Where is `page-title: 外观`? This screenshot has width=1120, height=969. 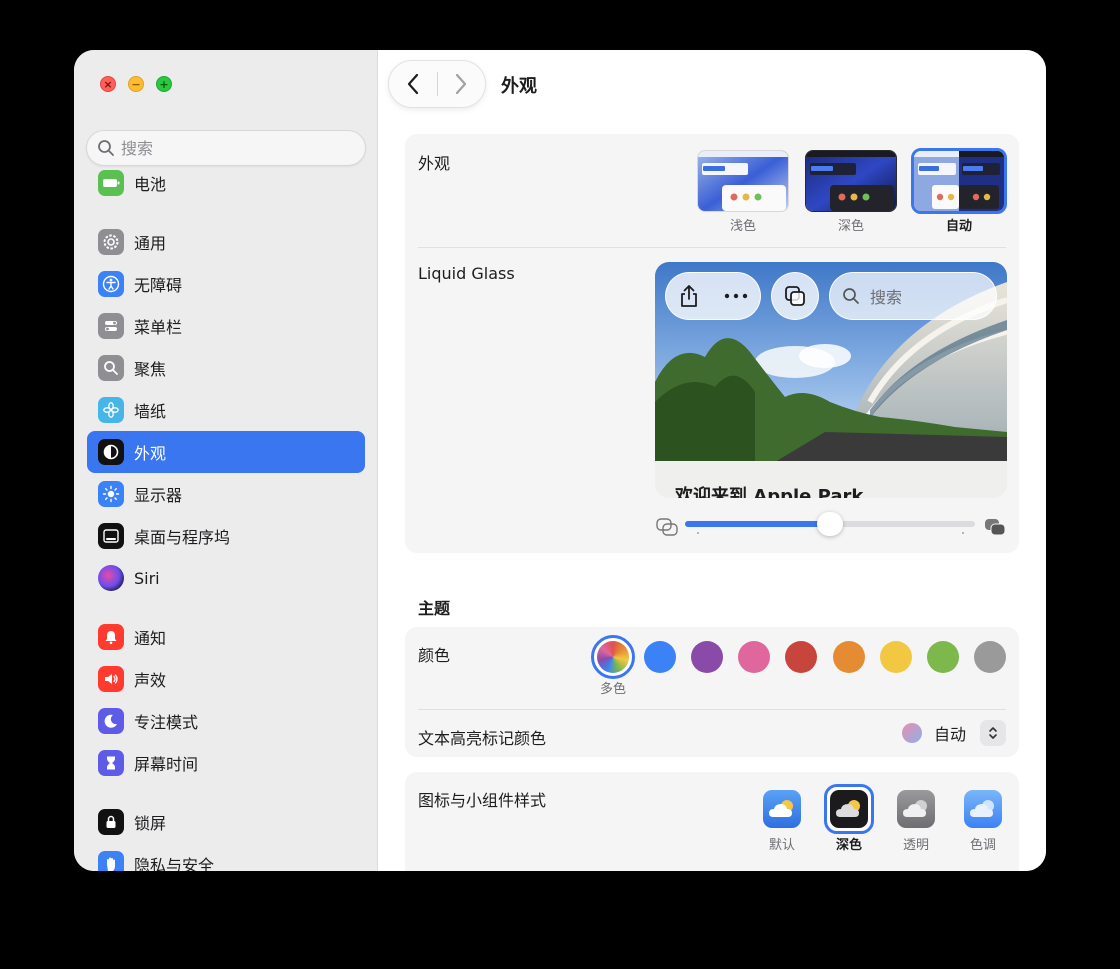
page-title: 外观 is located at coordinates (519, 86).